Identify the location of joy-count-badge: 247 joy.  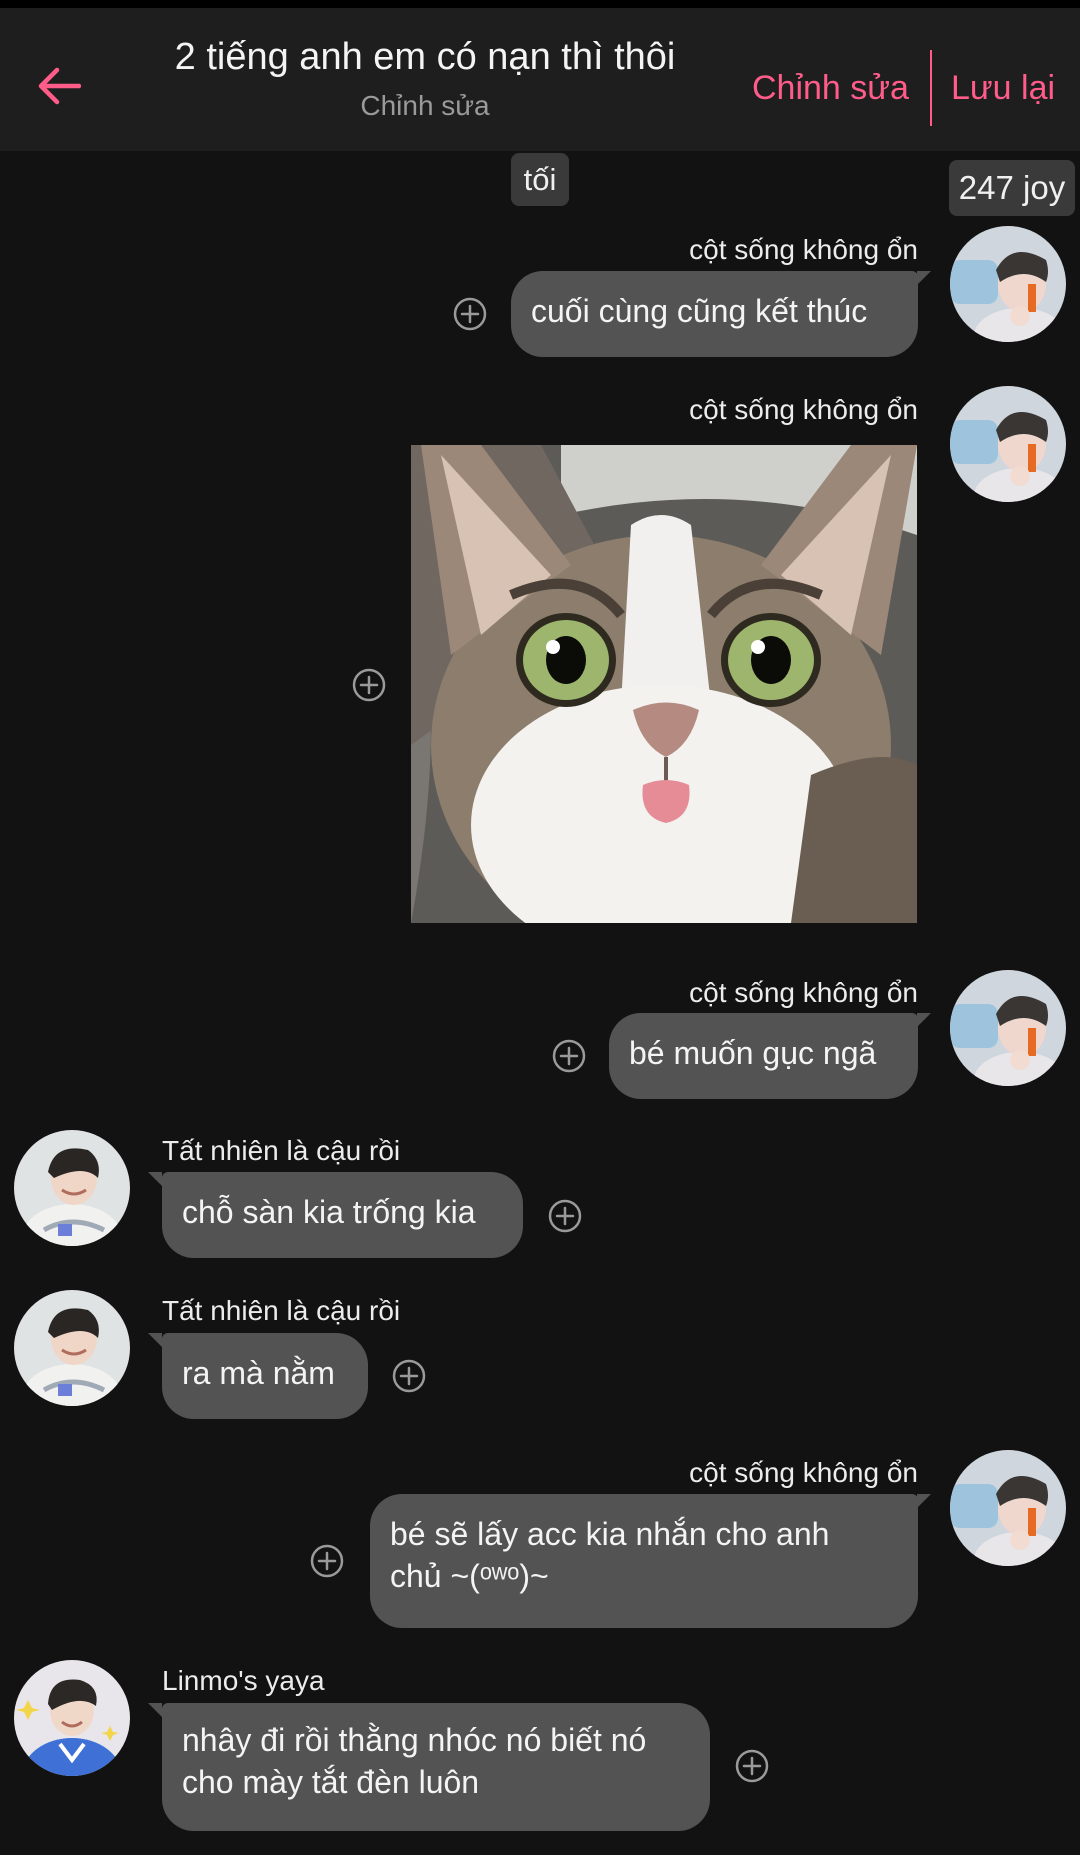
(1012, 188).